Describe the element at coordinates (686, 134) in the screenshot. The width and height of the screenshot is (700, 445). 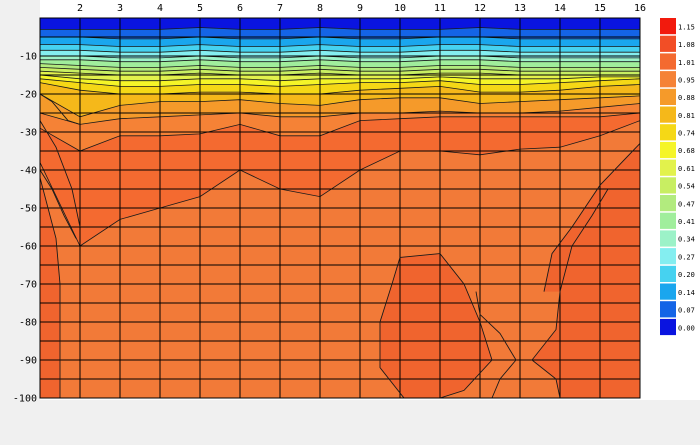
I see `legend-label: 0.74` at that location.